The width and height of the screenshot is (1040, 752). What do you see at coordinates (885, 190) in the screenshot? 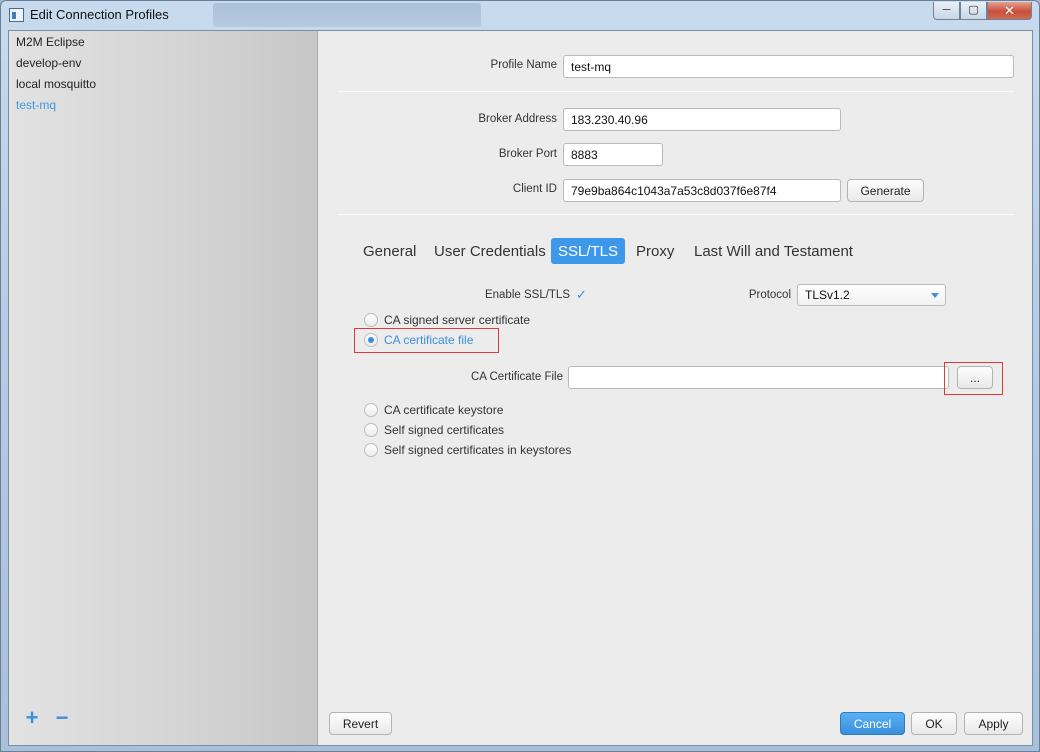
I see `generate-button: Generate` at bounding box center [885, 190].